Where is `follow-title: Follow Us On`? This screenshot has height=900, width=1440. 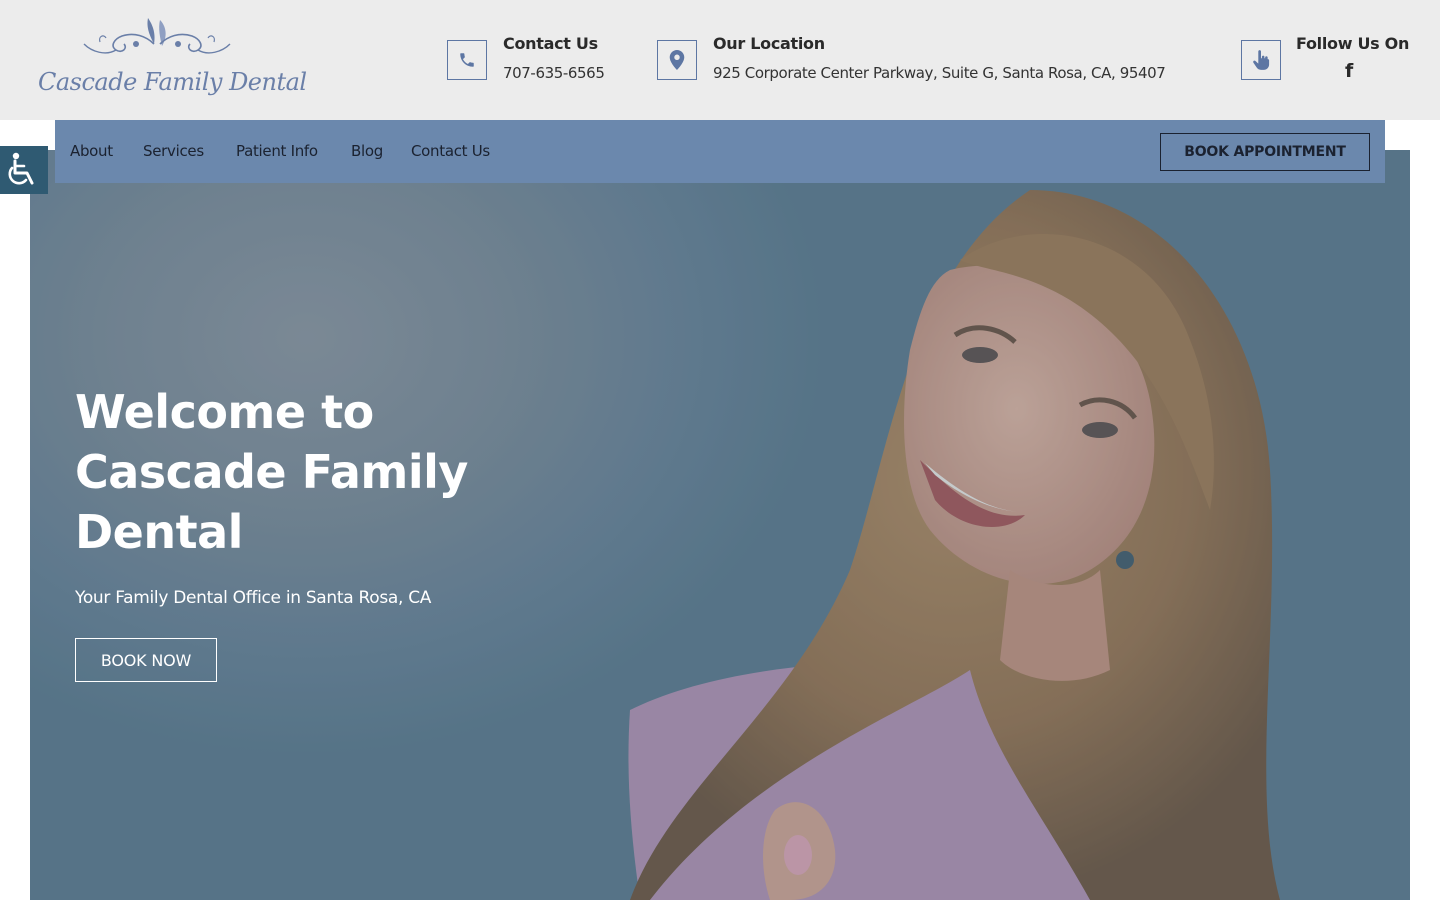
follow-title: Follow Us On is located at coordinates (1353, 43).